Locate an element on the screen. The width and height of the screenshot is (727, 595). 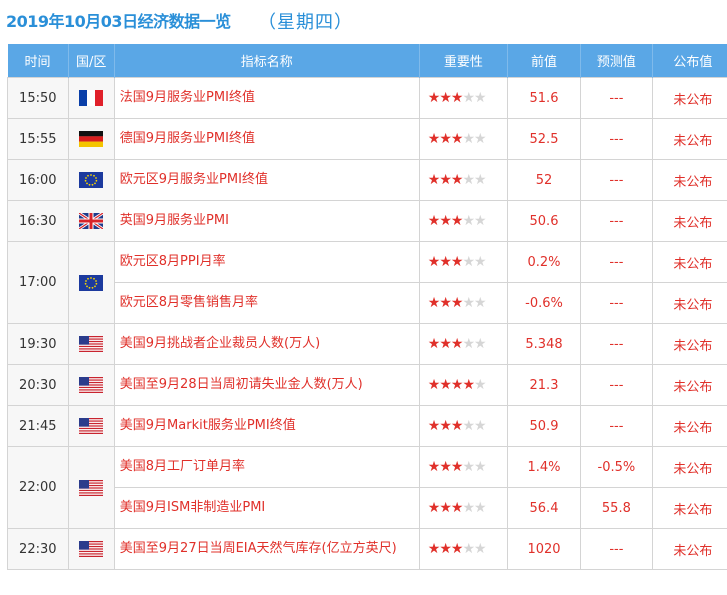
table-row: 16:30 英国9月服务业PMI ★★★★★ 50.6 --- 未公布 is located at coordinates (367, 221).